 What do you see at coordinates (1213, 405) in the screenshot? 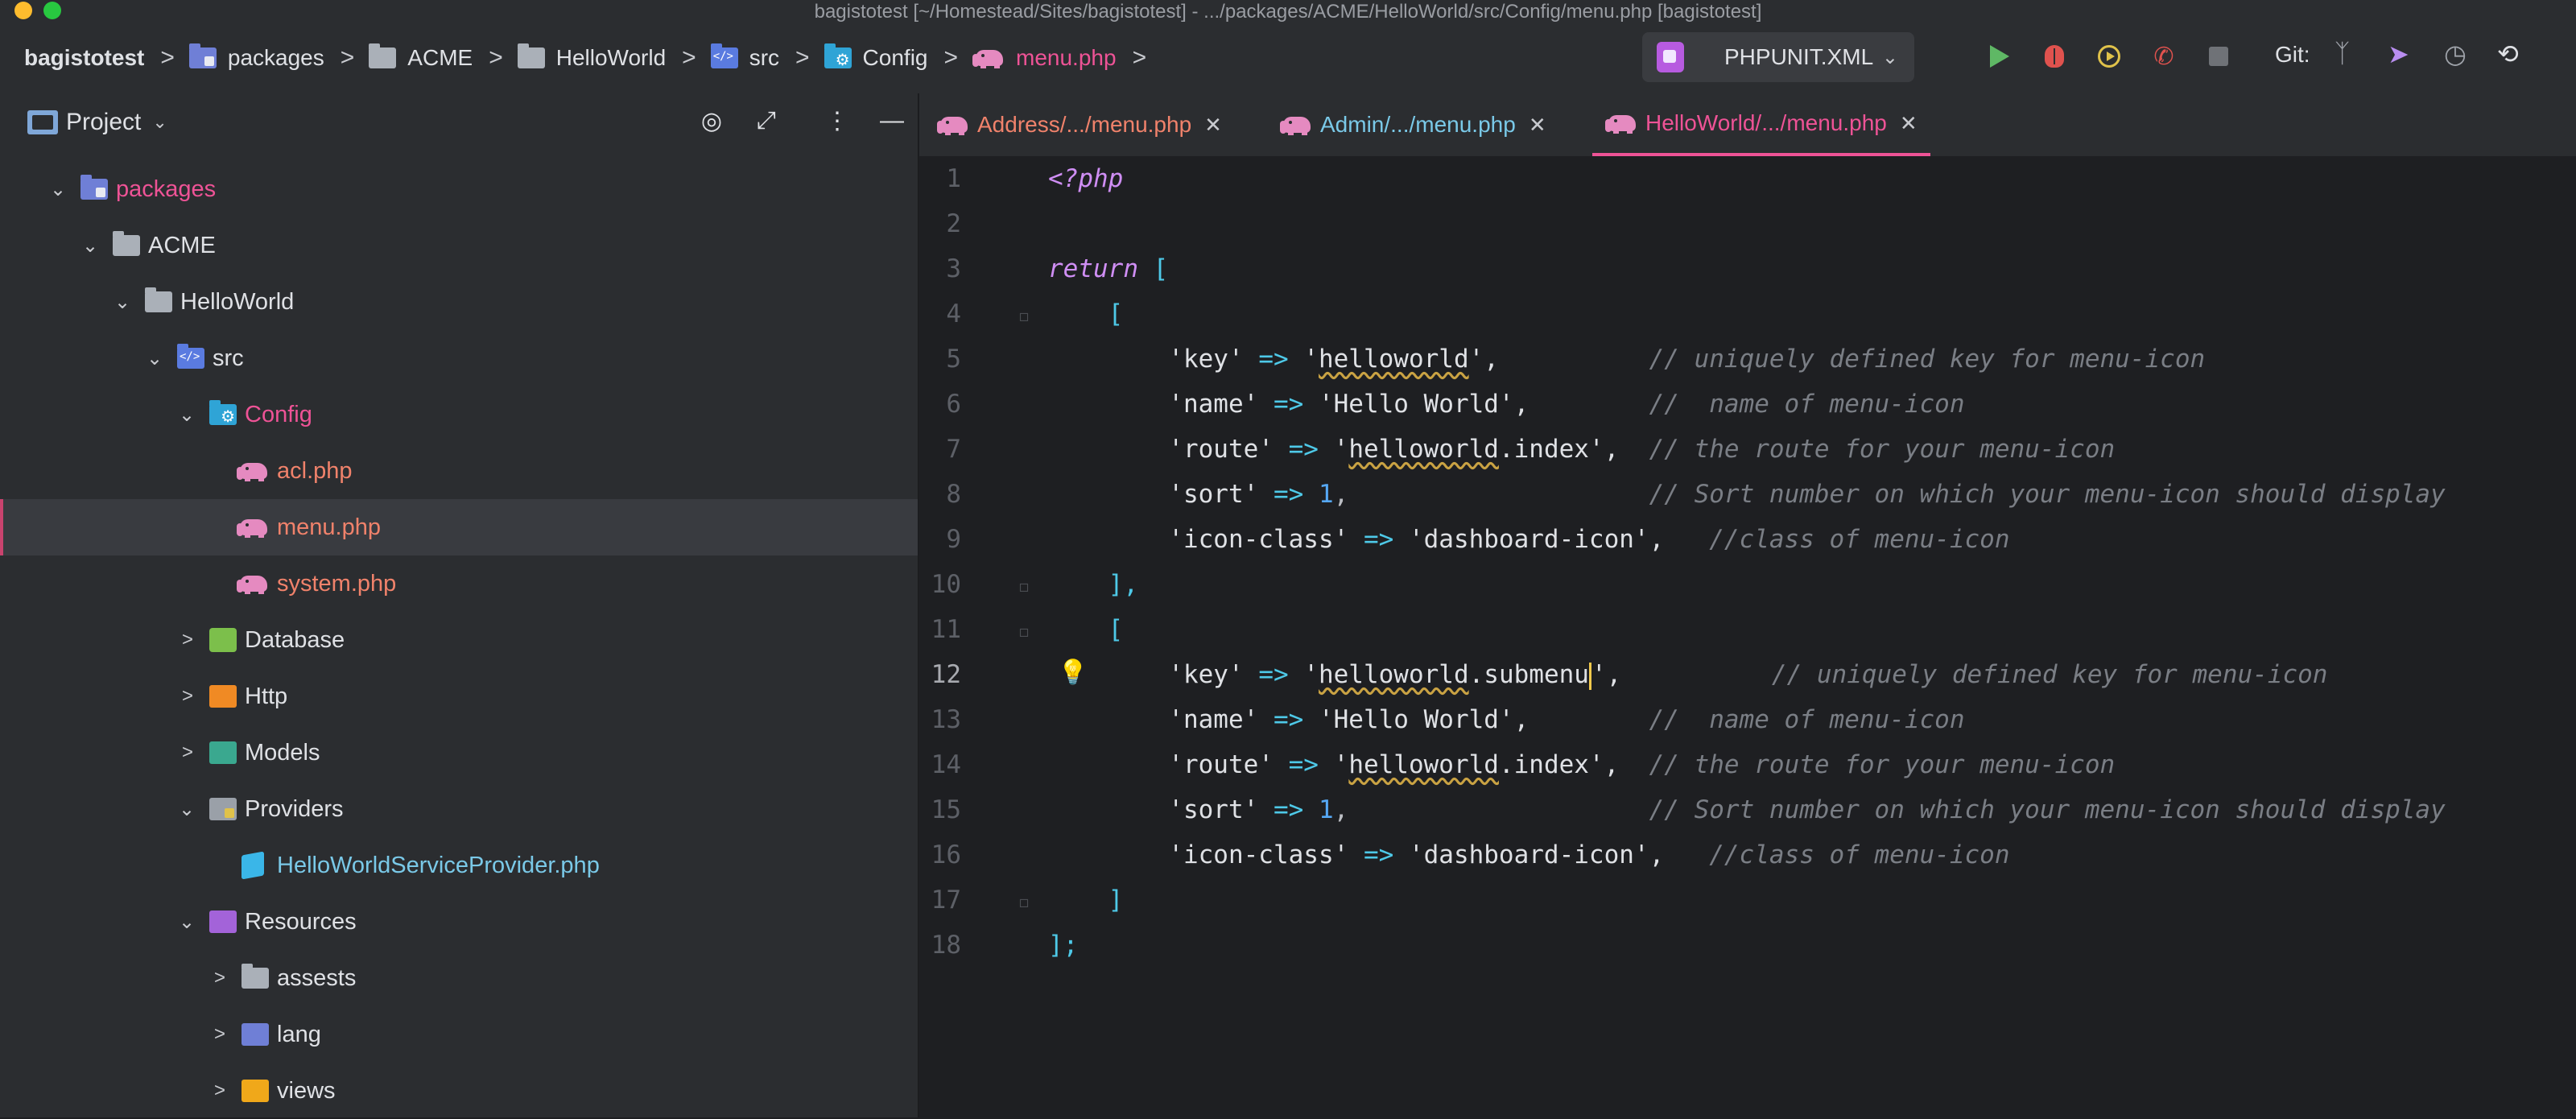
I see `string: 'name'` at bounding box center [1213, 405].